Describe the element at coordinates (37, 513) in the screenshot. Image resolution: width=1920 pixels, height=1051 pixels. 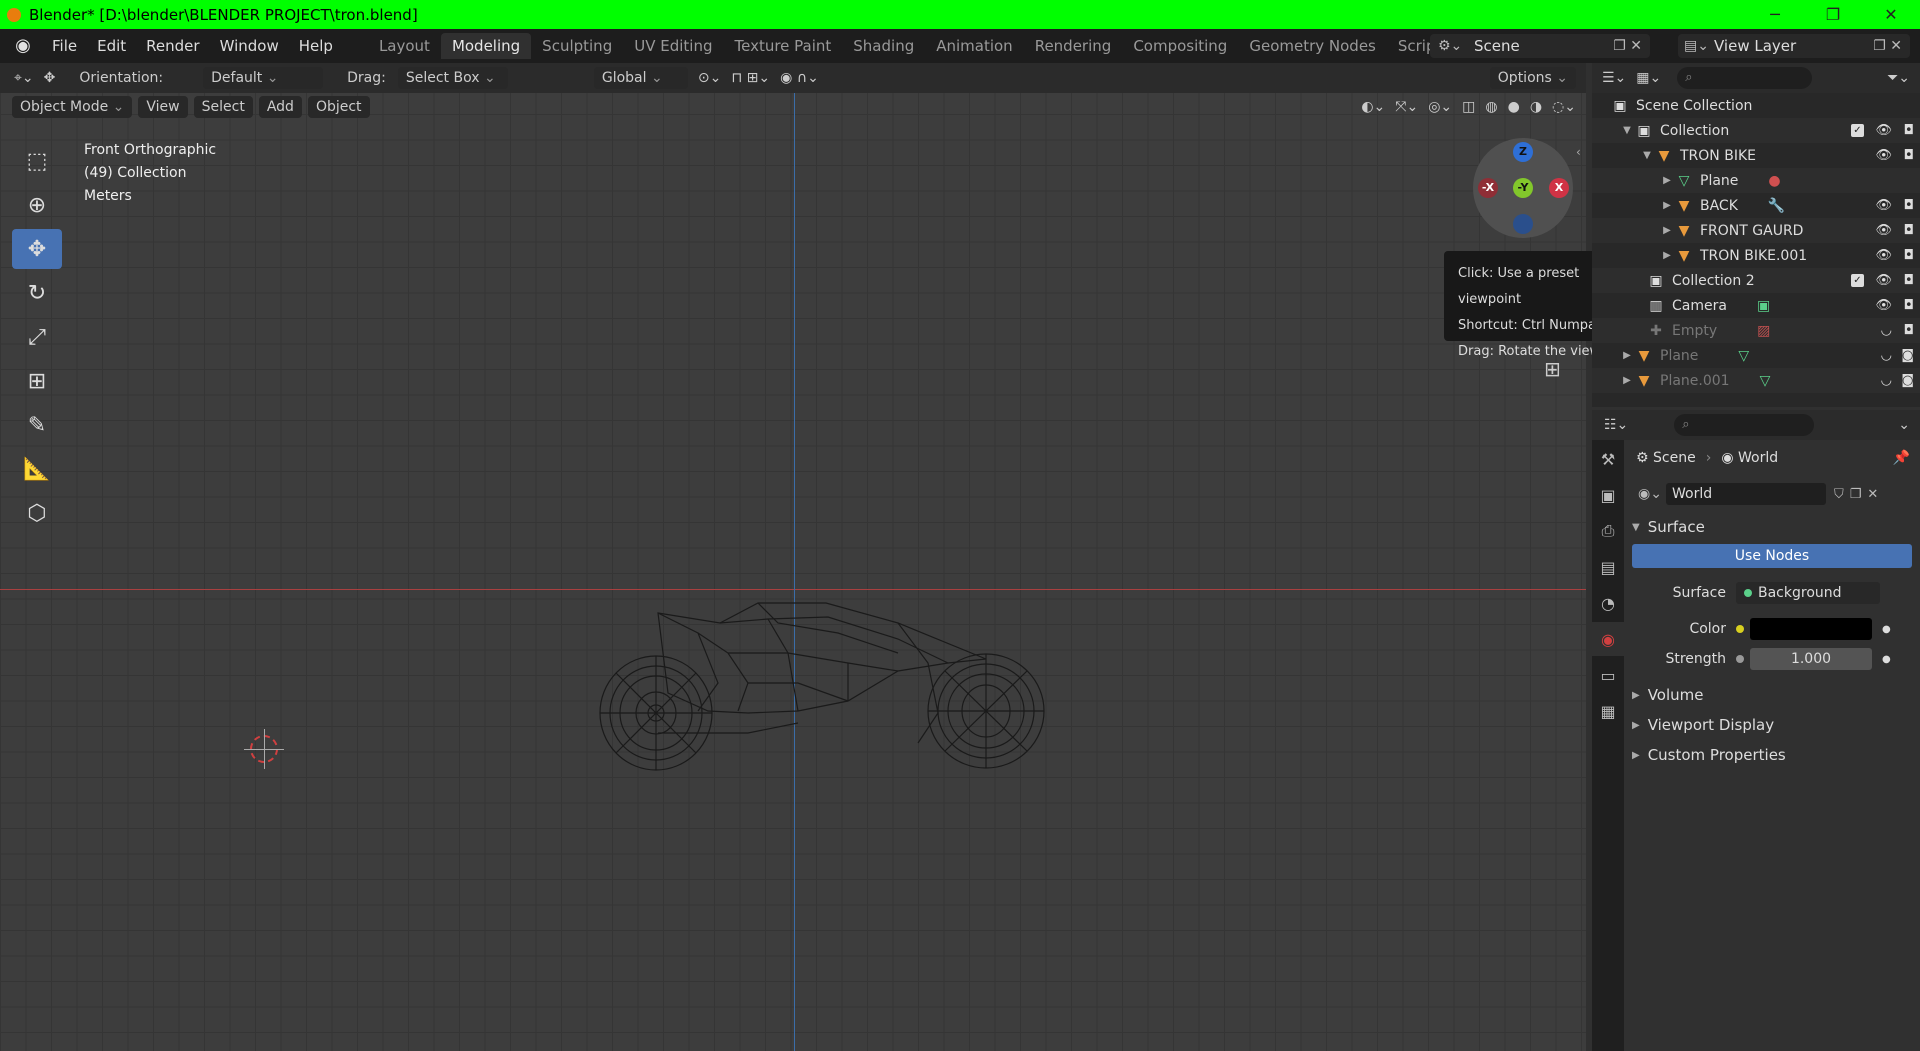
I see `add-cube-tool-icon: ⬡` at that location.